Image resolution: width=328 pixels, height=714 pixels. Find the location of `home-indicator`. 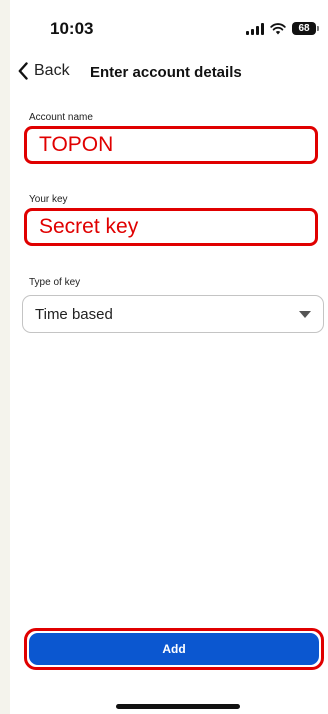

home-indicator is located at coordinates (178, 706).